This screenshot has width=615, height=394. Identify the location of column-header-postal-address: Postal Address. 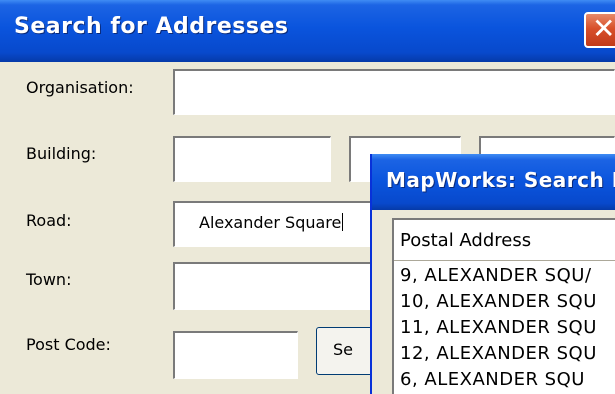
(465, 240).